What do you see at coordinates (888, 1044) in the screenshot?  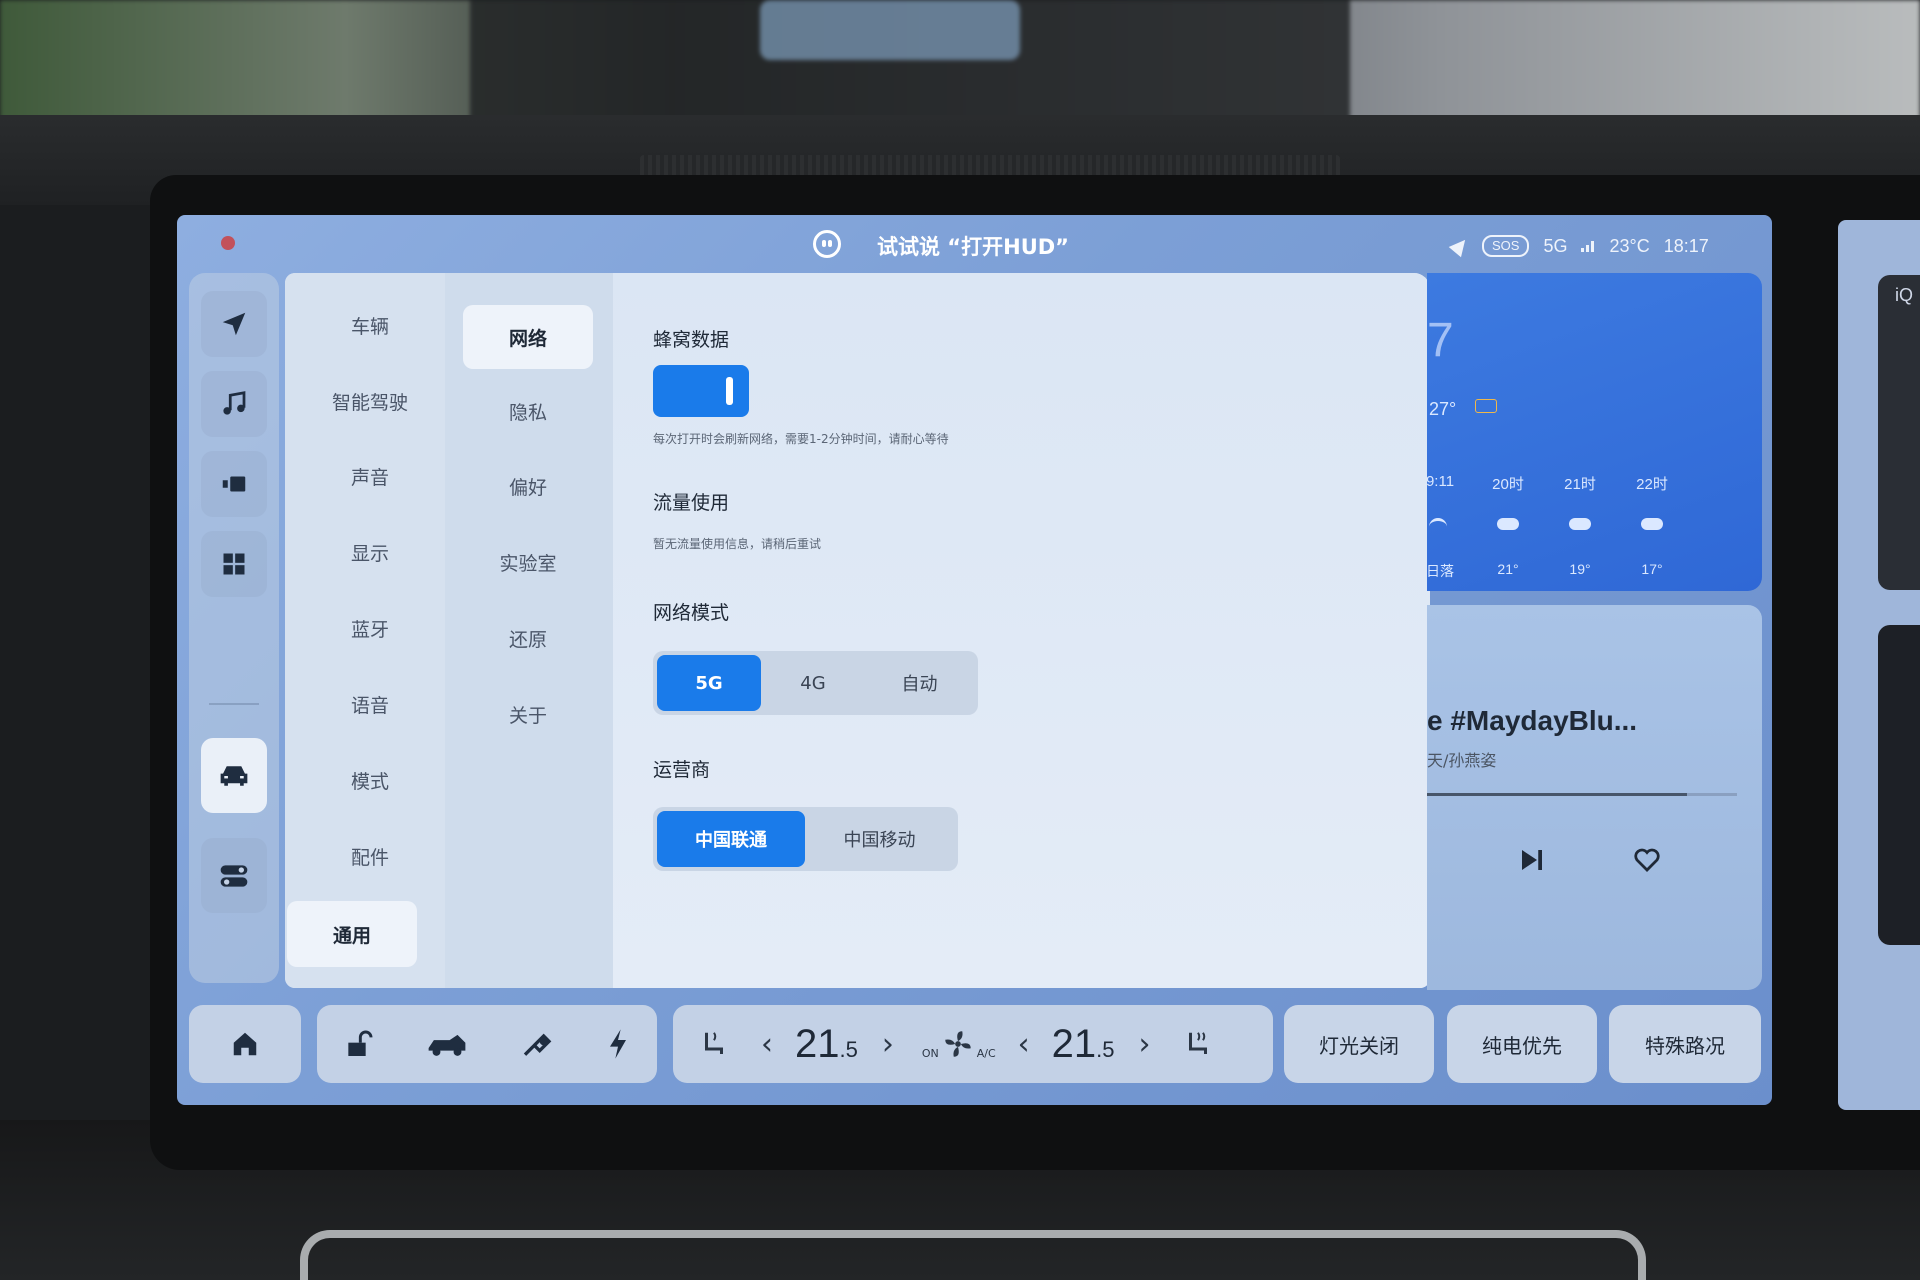 I see `left-temp-increase: ›` at bounding box center [888, 1044].